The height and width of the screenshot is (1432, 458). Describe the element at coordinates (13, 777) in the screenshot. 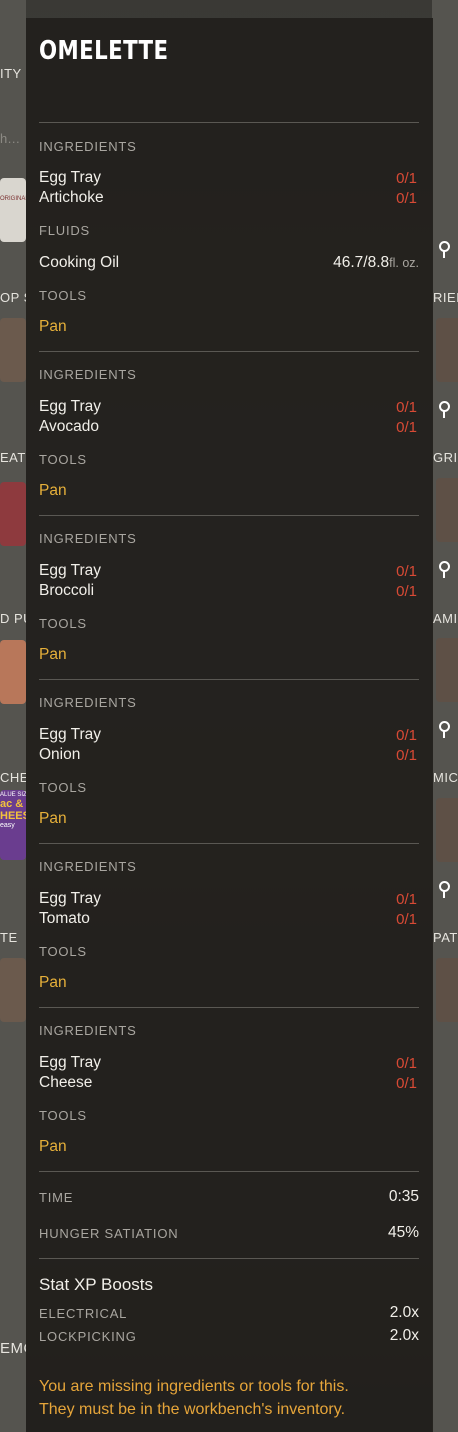

I see `bg-left-label: CHE` at that location.